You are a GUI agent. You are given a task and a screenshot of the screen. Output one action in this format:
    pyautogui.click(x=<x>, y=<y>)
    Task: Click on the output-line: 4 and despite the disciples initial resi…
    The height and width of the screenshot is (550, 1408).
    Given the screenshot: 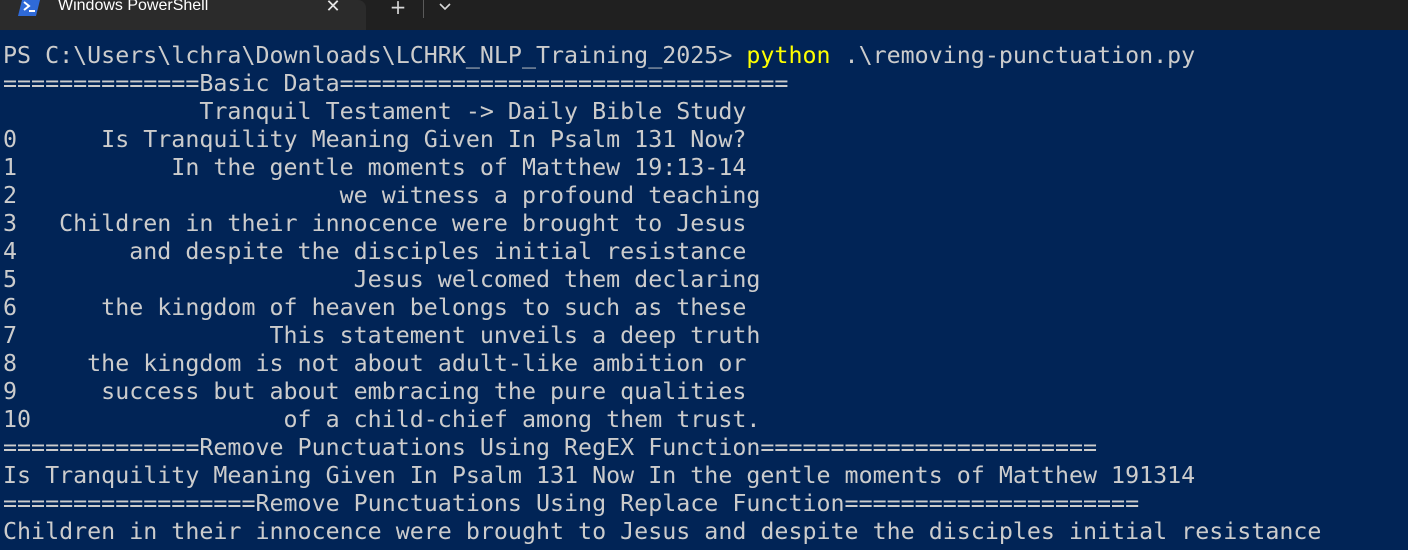 What is the action you would take?
    pyautogui.click(x=375, y=251)
    